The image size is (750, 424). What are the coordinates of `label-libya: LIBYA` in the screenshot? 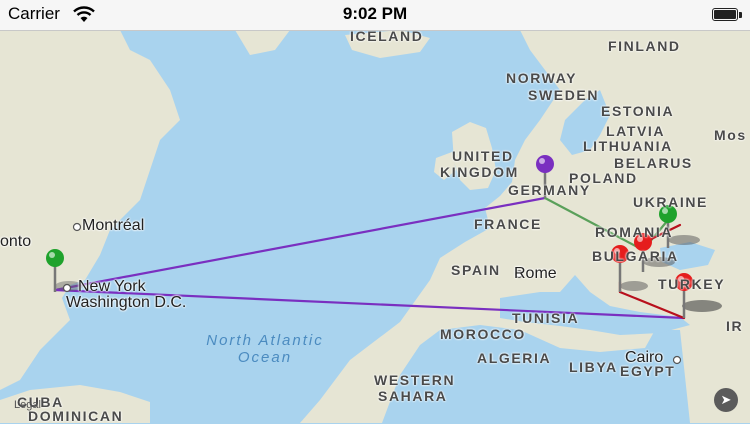 It's located at (593, 367).